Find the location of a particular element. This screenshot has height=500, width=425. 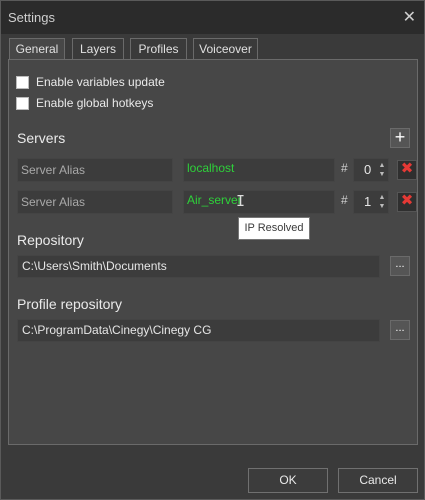

profile-repository-title: Profile repository is located at coordinates (70, 304).